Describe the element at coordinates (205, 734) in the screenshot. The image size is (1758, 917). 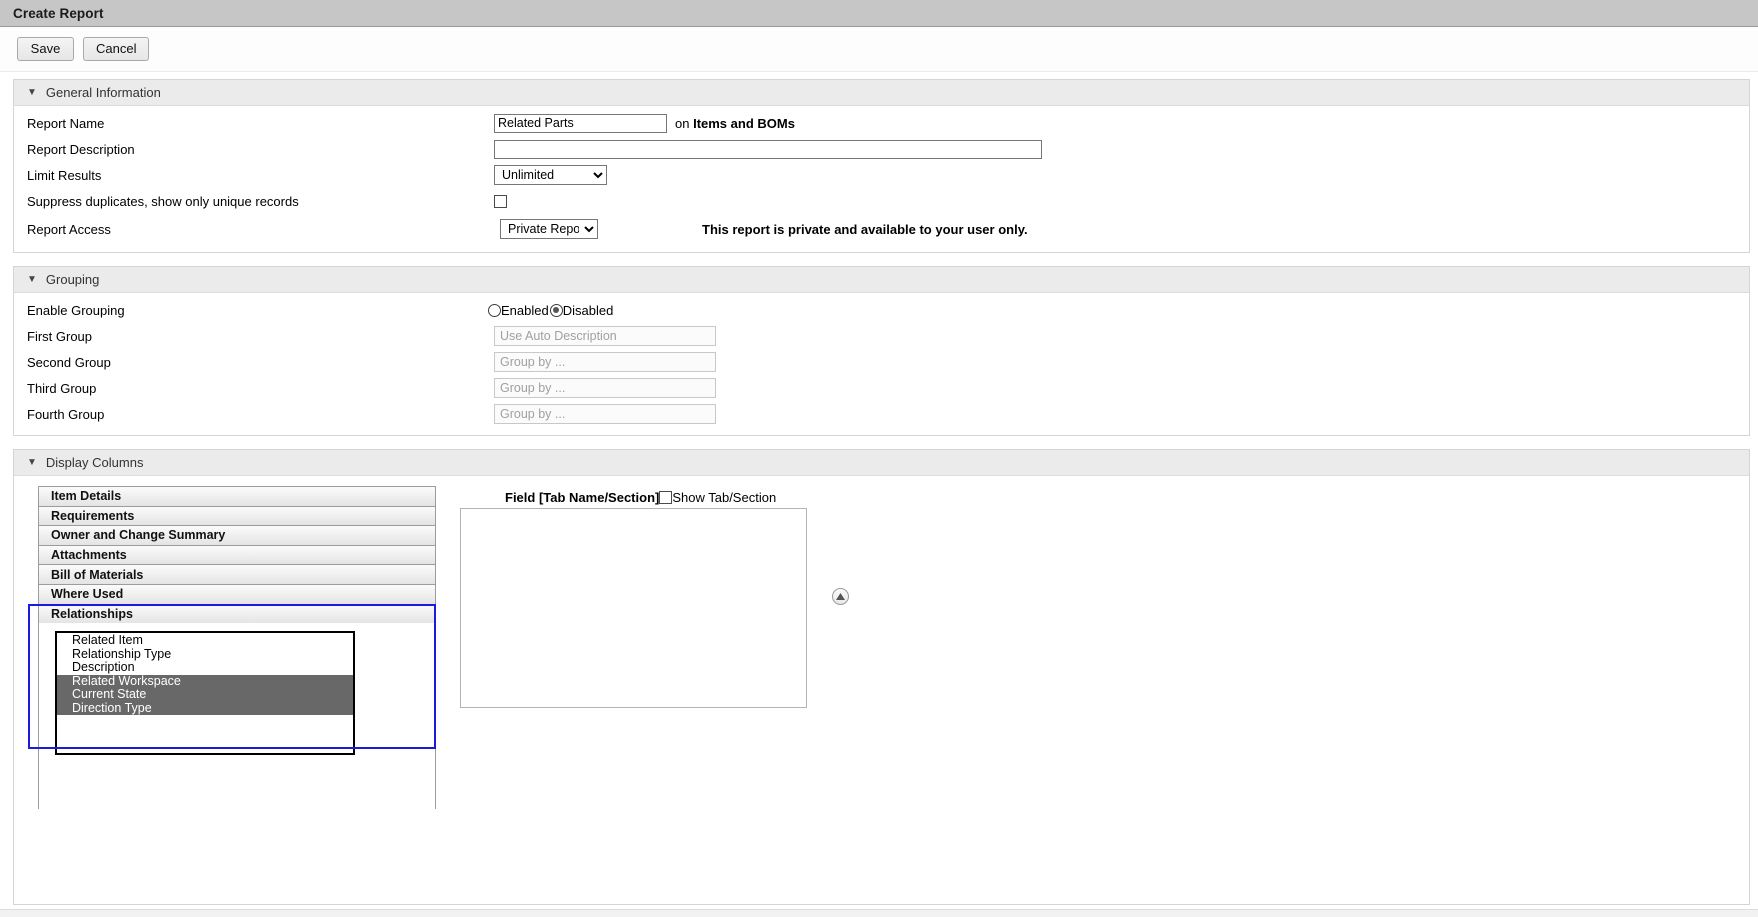
I see `available-fields-empty-space` at that location.